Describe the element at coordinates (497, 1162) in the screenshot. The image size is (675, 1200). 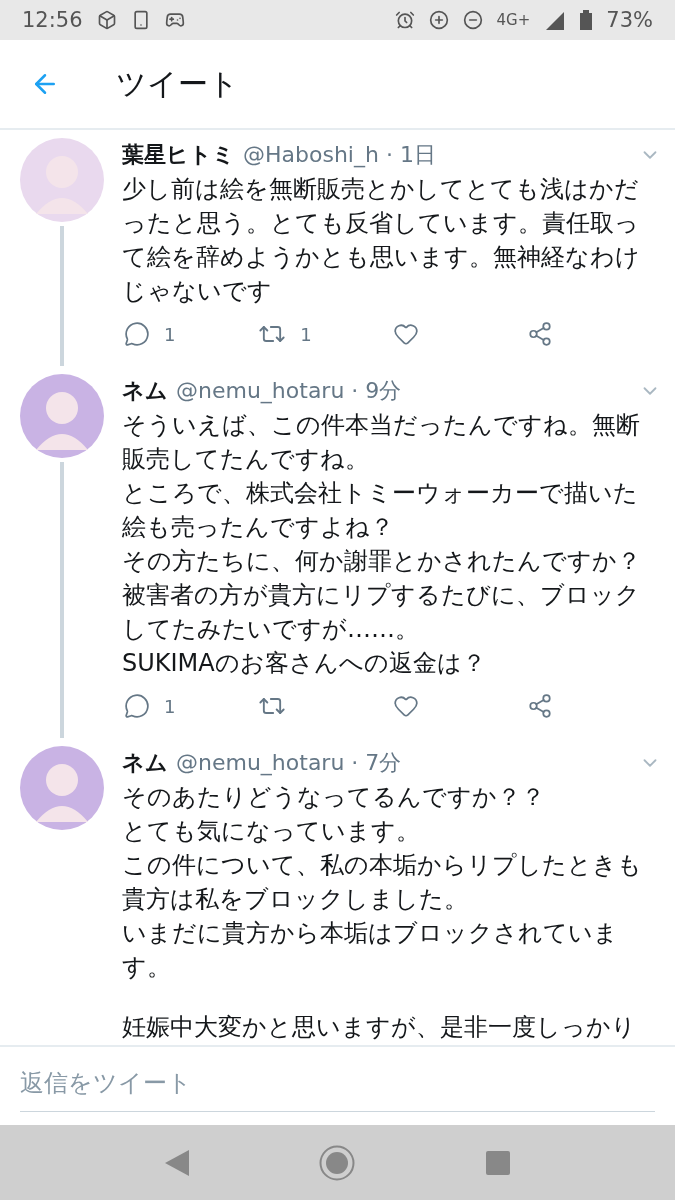
I see `recents-nav-icon` at that location.